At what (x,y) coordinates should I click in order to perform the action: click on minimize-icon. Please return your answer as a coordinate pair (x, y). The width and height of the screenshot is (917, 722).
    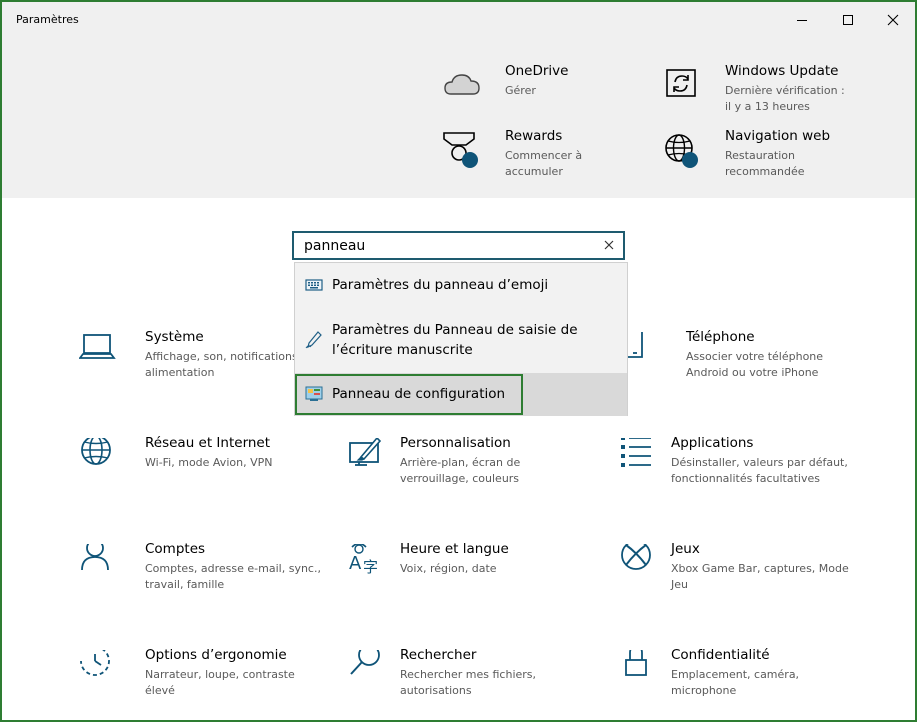
    Looking at the image, I should click on (802, 20).